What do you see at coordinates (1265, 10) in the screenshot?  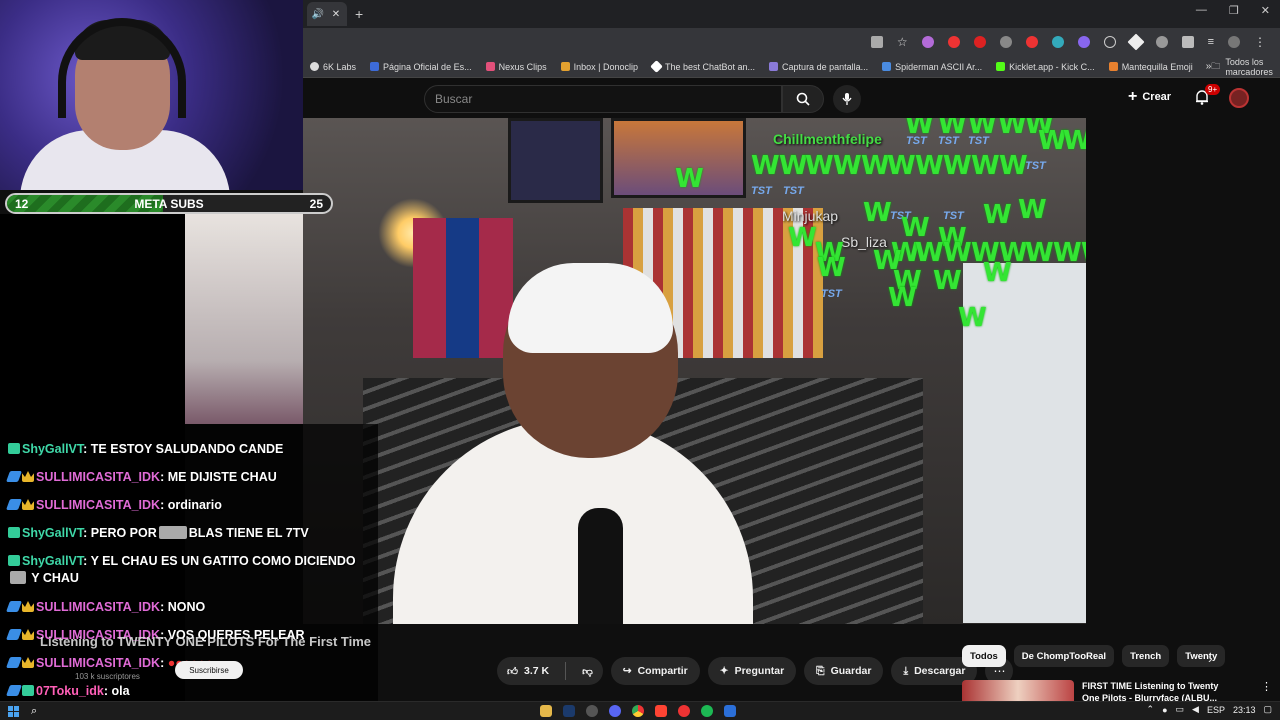 I see `close-window-icon: ✕` at bounding box center [1265, 10].